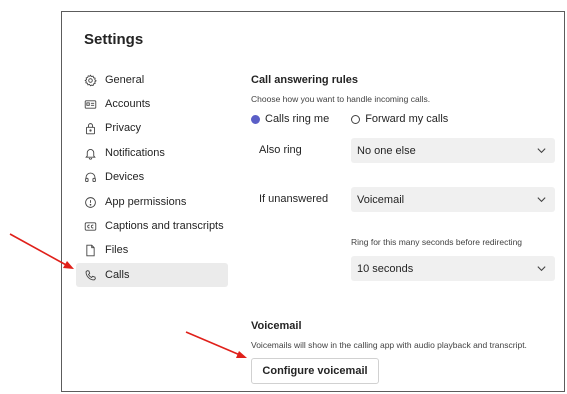 This screenshot has width=567, height=394. Describe the element at coordinates (90, 80) in the screenshot. I see `gear-icon` at that location.